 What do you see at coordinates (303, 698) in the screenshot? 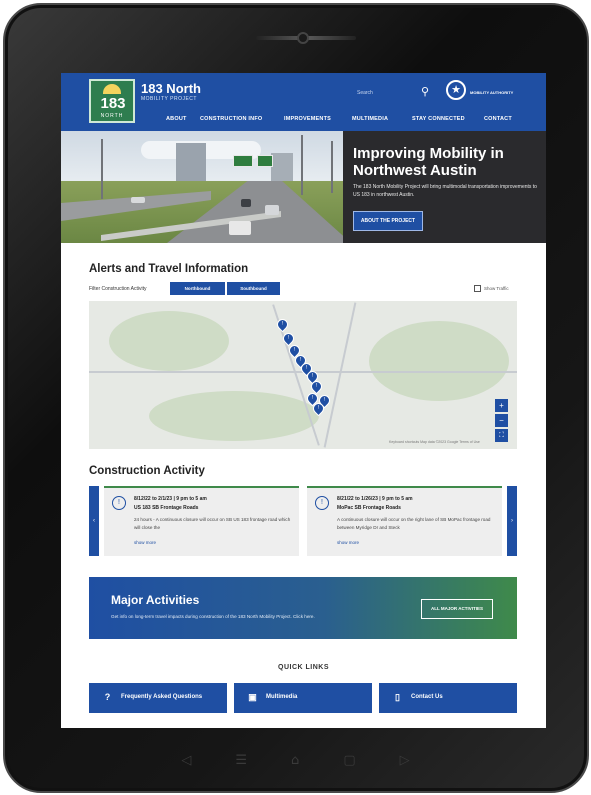
I see `multimedia-button: ▣ Multimedia` at bounding box center [303, 698].